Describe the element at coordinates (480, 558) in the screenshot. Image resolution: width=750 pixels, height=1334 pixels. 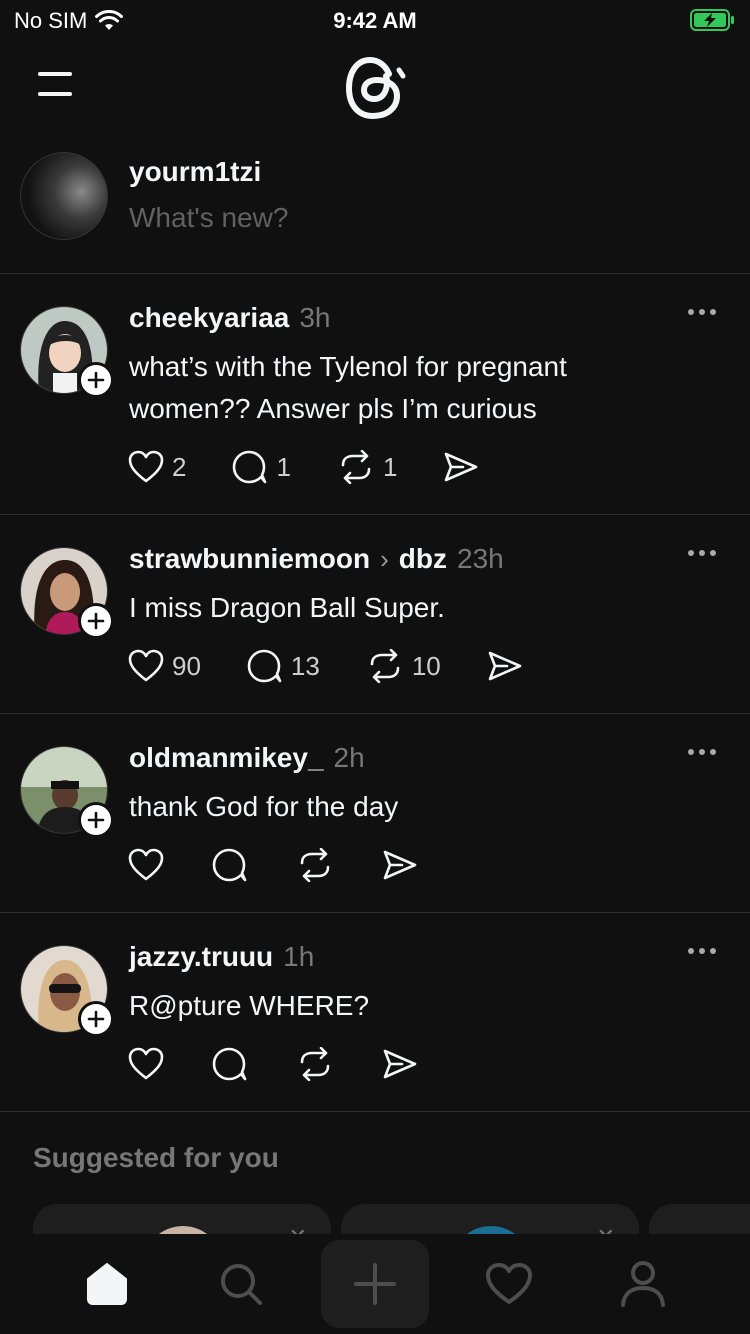
I see `post-time: 23h` at that location.